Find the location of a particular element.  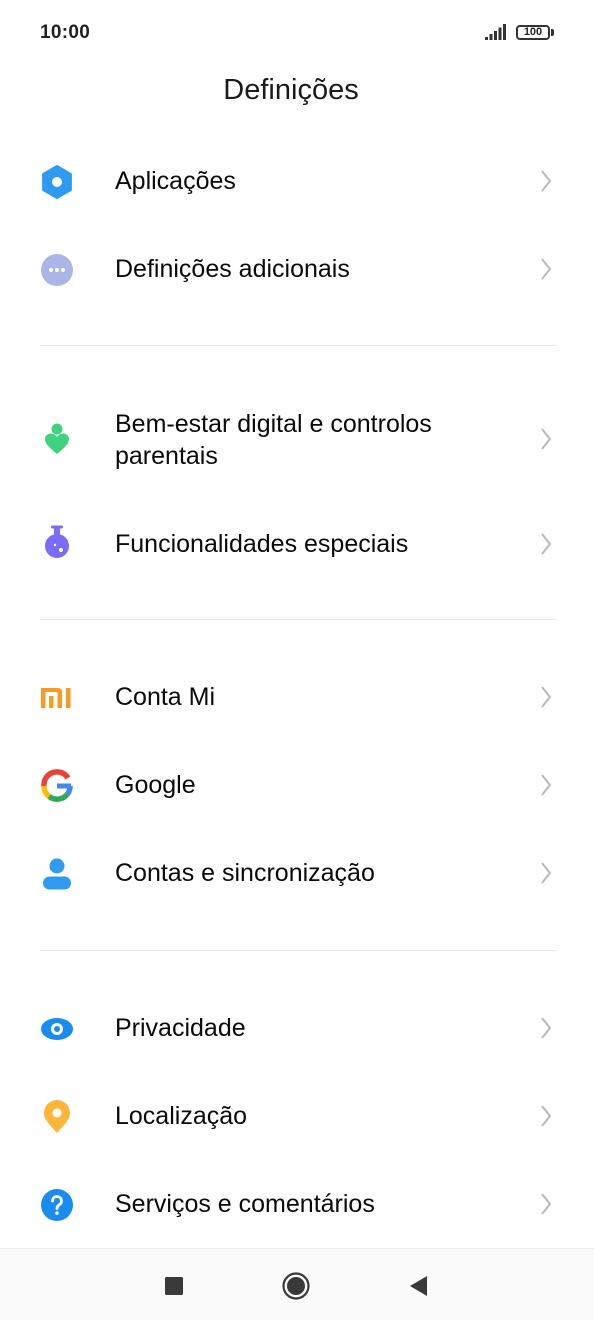

help-icon is located at coordinates (57, 1205).